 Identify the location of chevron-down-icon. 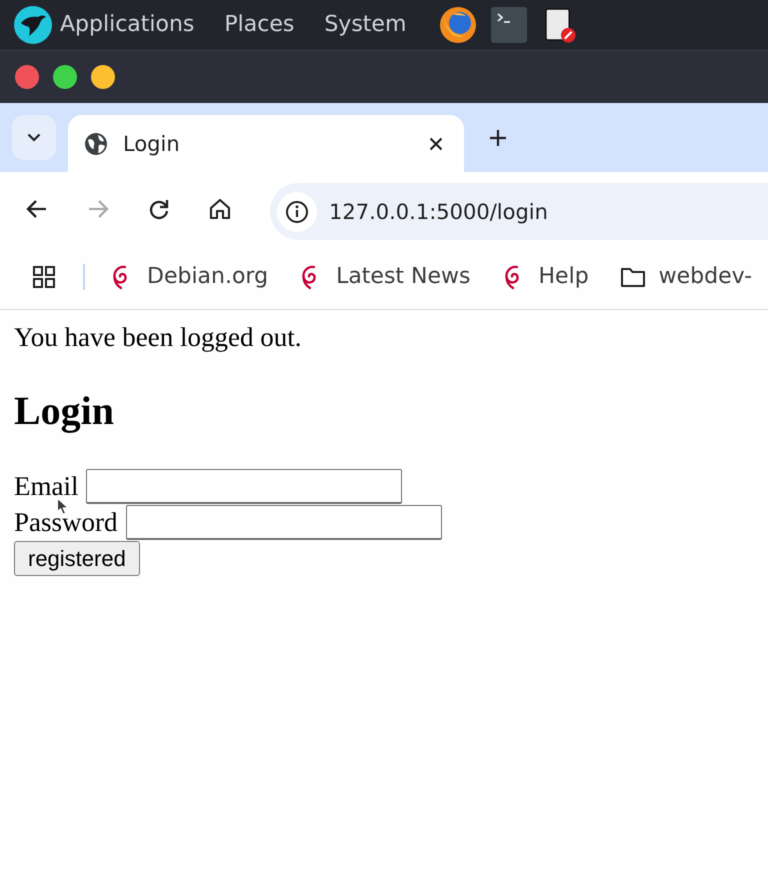
(34, 137).